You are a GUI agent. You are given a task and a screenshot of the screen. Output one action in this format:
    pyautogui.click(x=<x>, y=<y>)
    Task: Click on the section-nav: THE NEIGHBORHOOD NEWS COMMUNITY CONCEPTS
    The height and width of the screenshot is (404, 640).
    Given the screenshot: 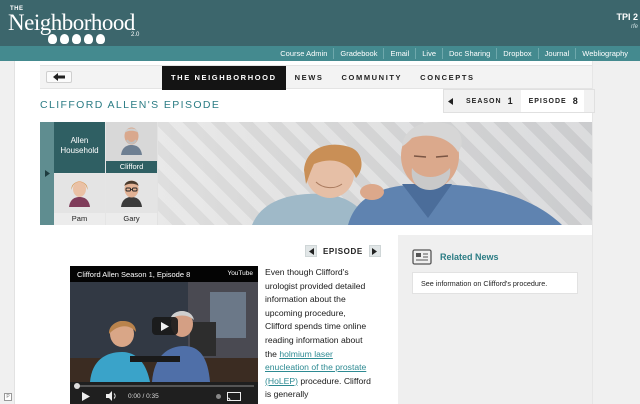 What is the action you would take?
    pyautogui.click(x=316, y=77)
    